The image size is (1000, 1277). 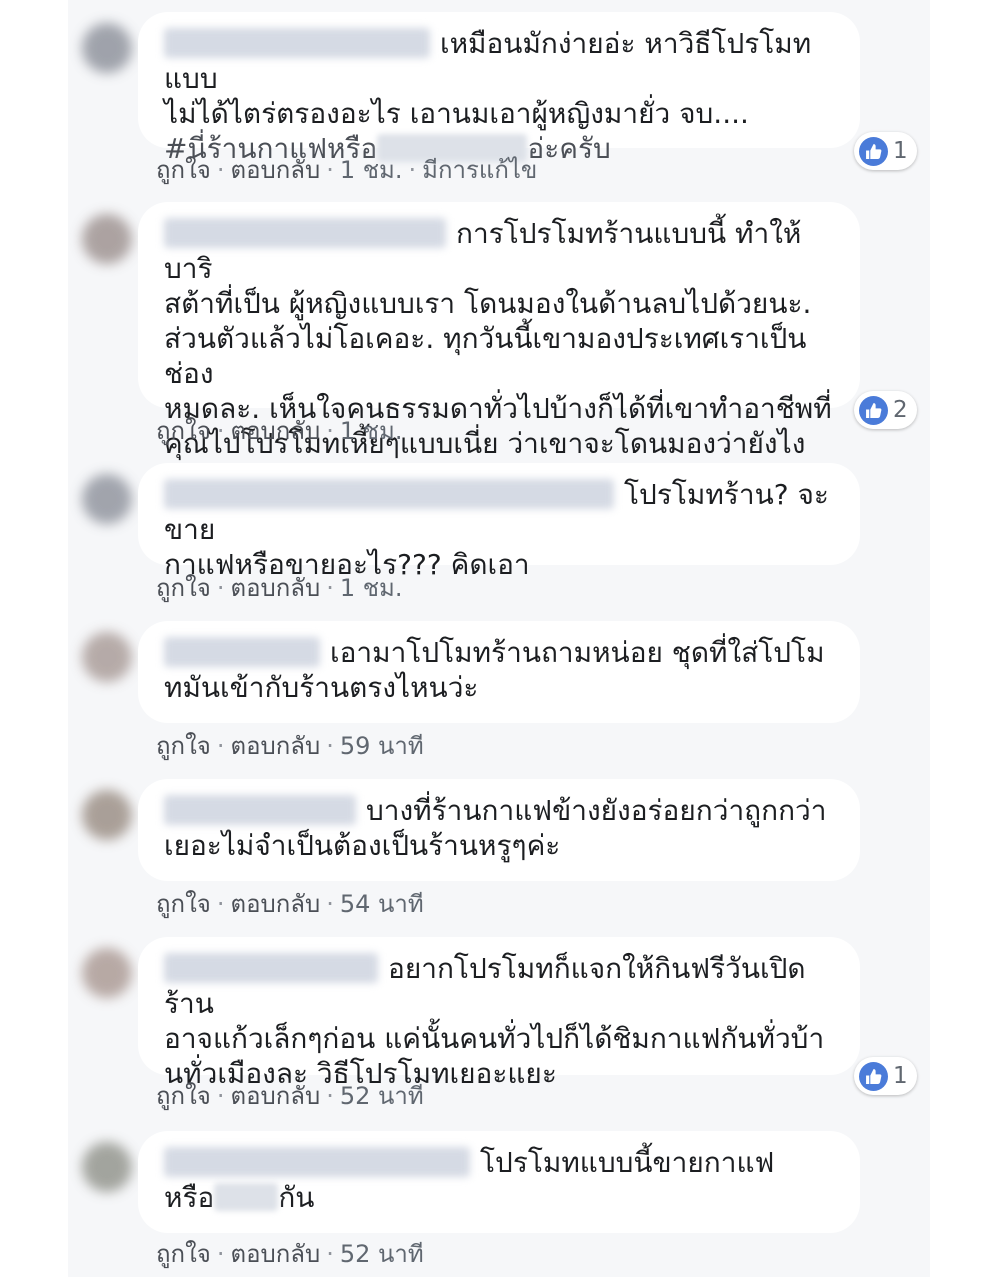 I want to click on comment-text: โปรโมทแบบนี้ขายกาแฟ, so click(x=627, y=1162).